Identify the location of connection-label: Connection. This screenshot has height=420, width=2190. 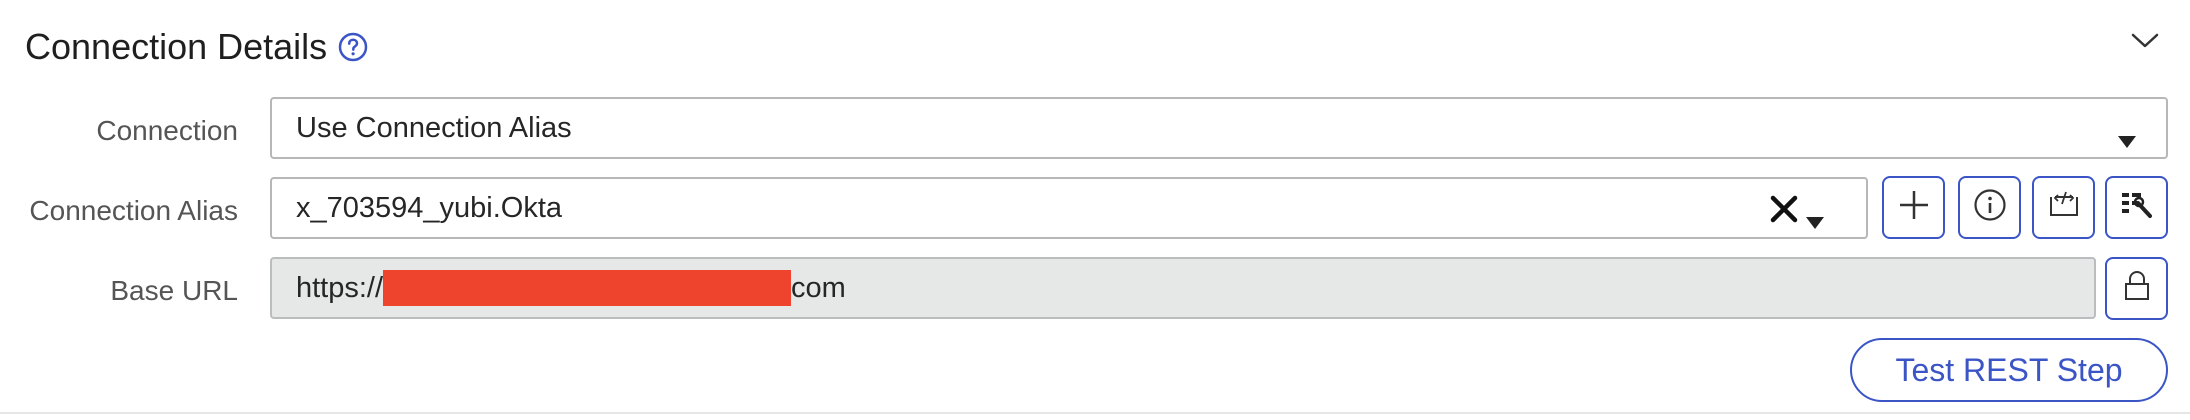
(167, 130).